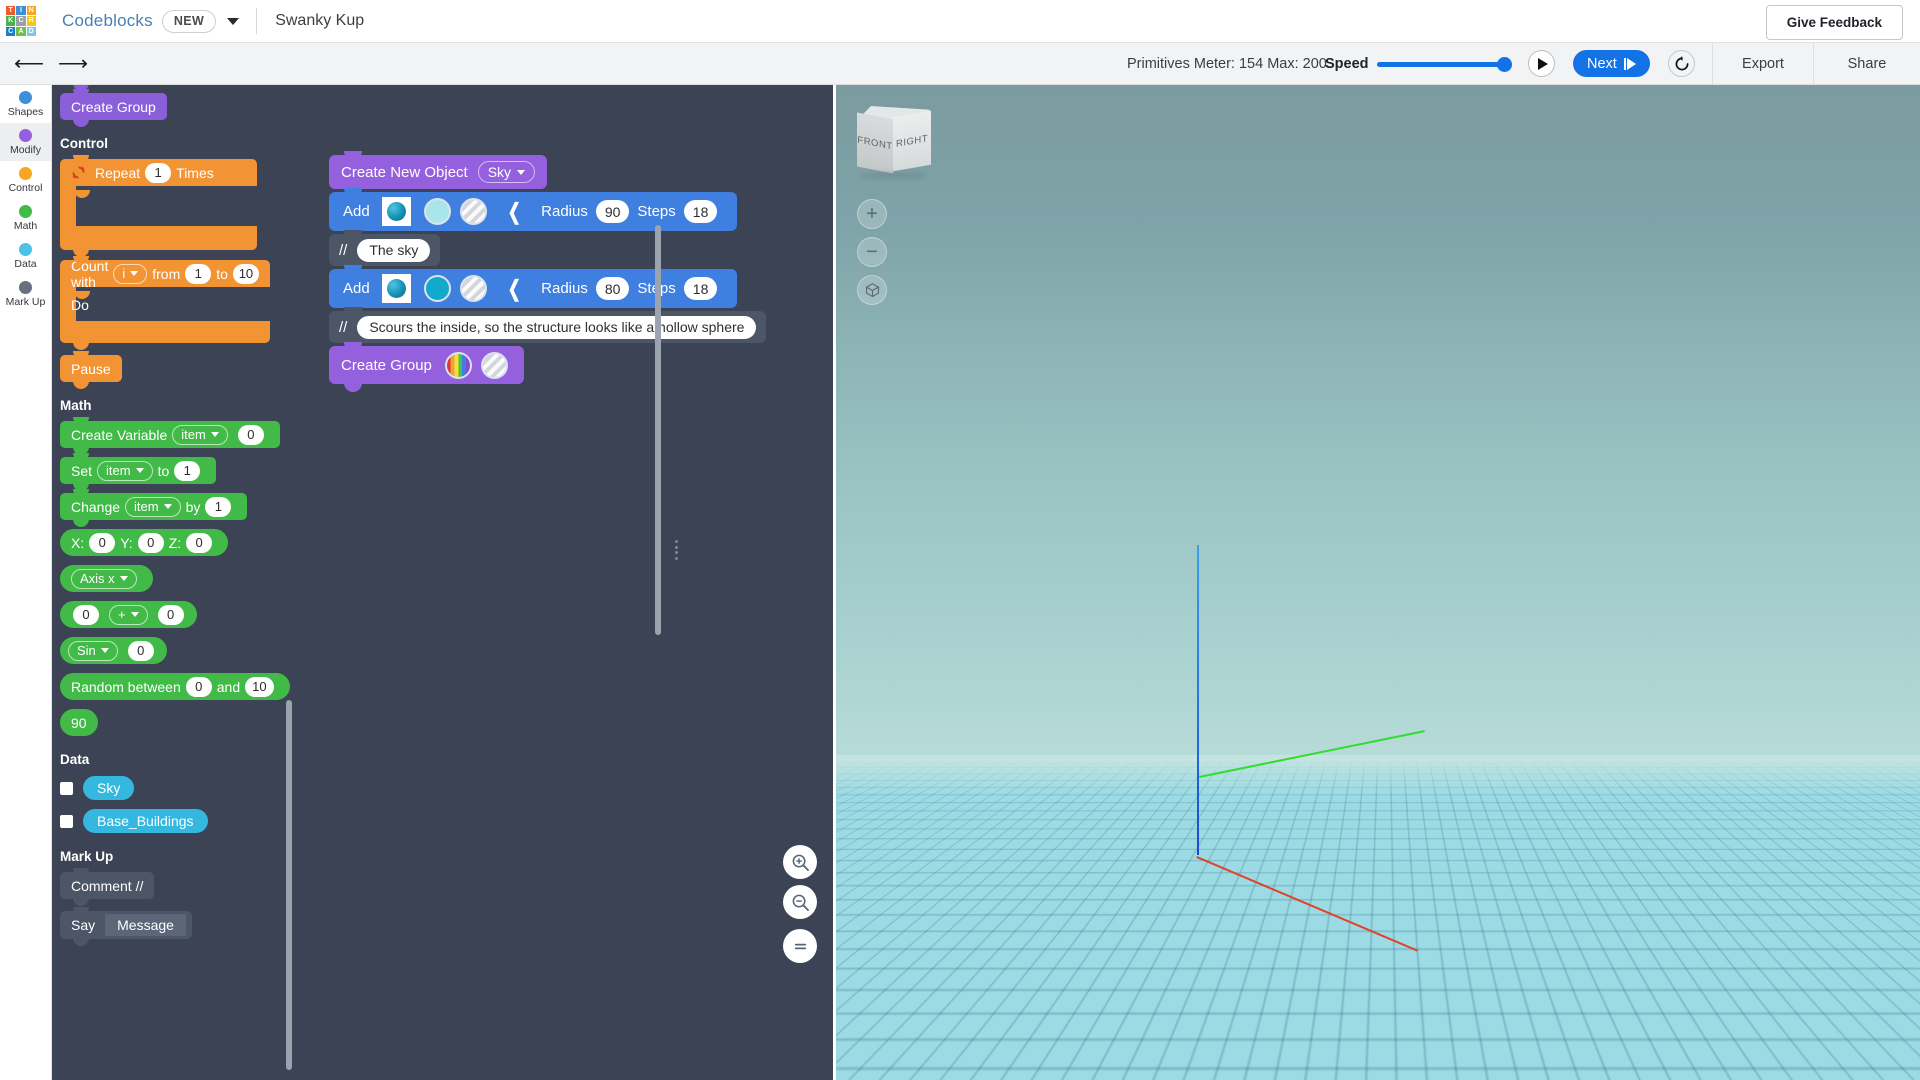 Image resolution: width=1920 pixels, height=1080 pixels. Describe the element at coordinates (533, 290) in the screenshot. I see `block-add-shape-2: Add ❮ Radius 80 Steps 18` at that location.